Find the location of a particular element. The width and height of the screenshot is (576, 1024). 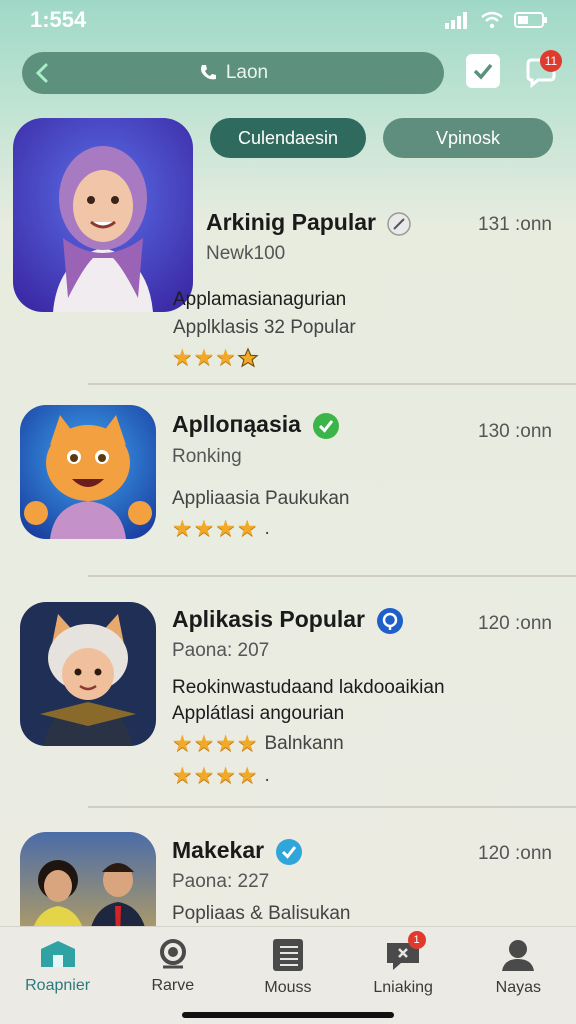

checkmark-icon is located at coordinates (483, 71).